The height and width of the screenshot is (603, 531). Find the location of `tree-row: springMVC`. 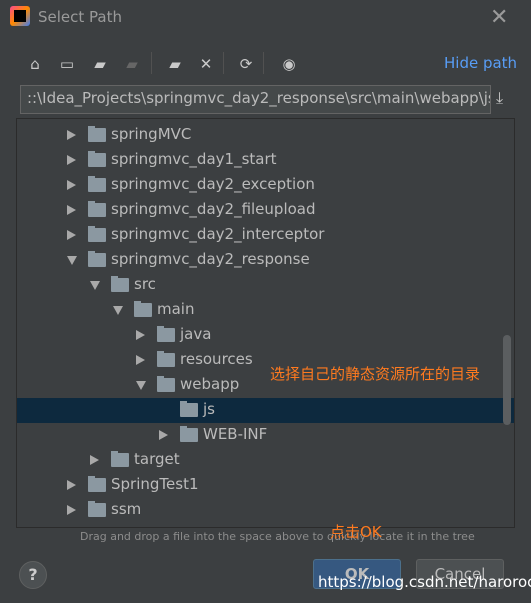

tree-row: springMVC is located at coordinates (265, 135).